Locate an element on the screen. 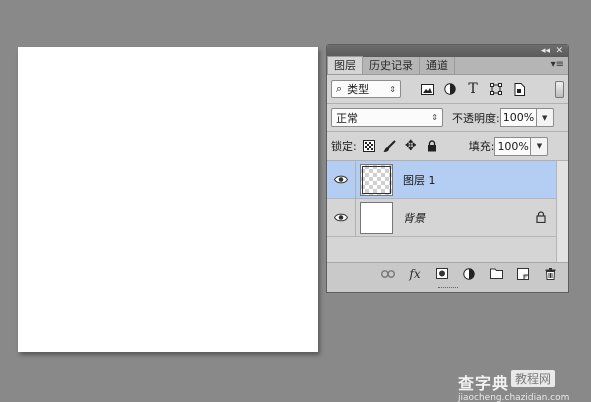 This screenshot has height=402, width=591. watermark-brand: 查字典 is located at coordinates (484, 383).